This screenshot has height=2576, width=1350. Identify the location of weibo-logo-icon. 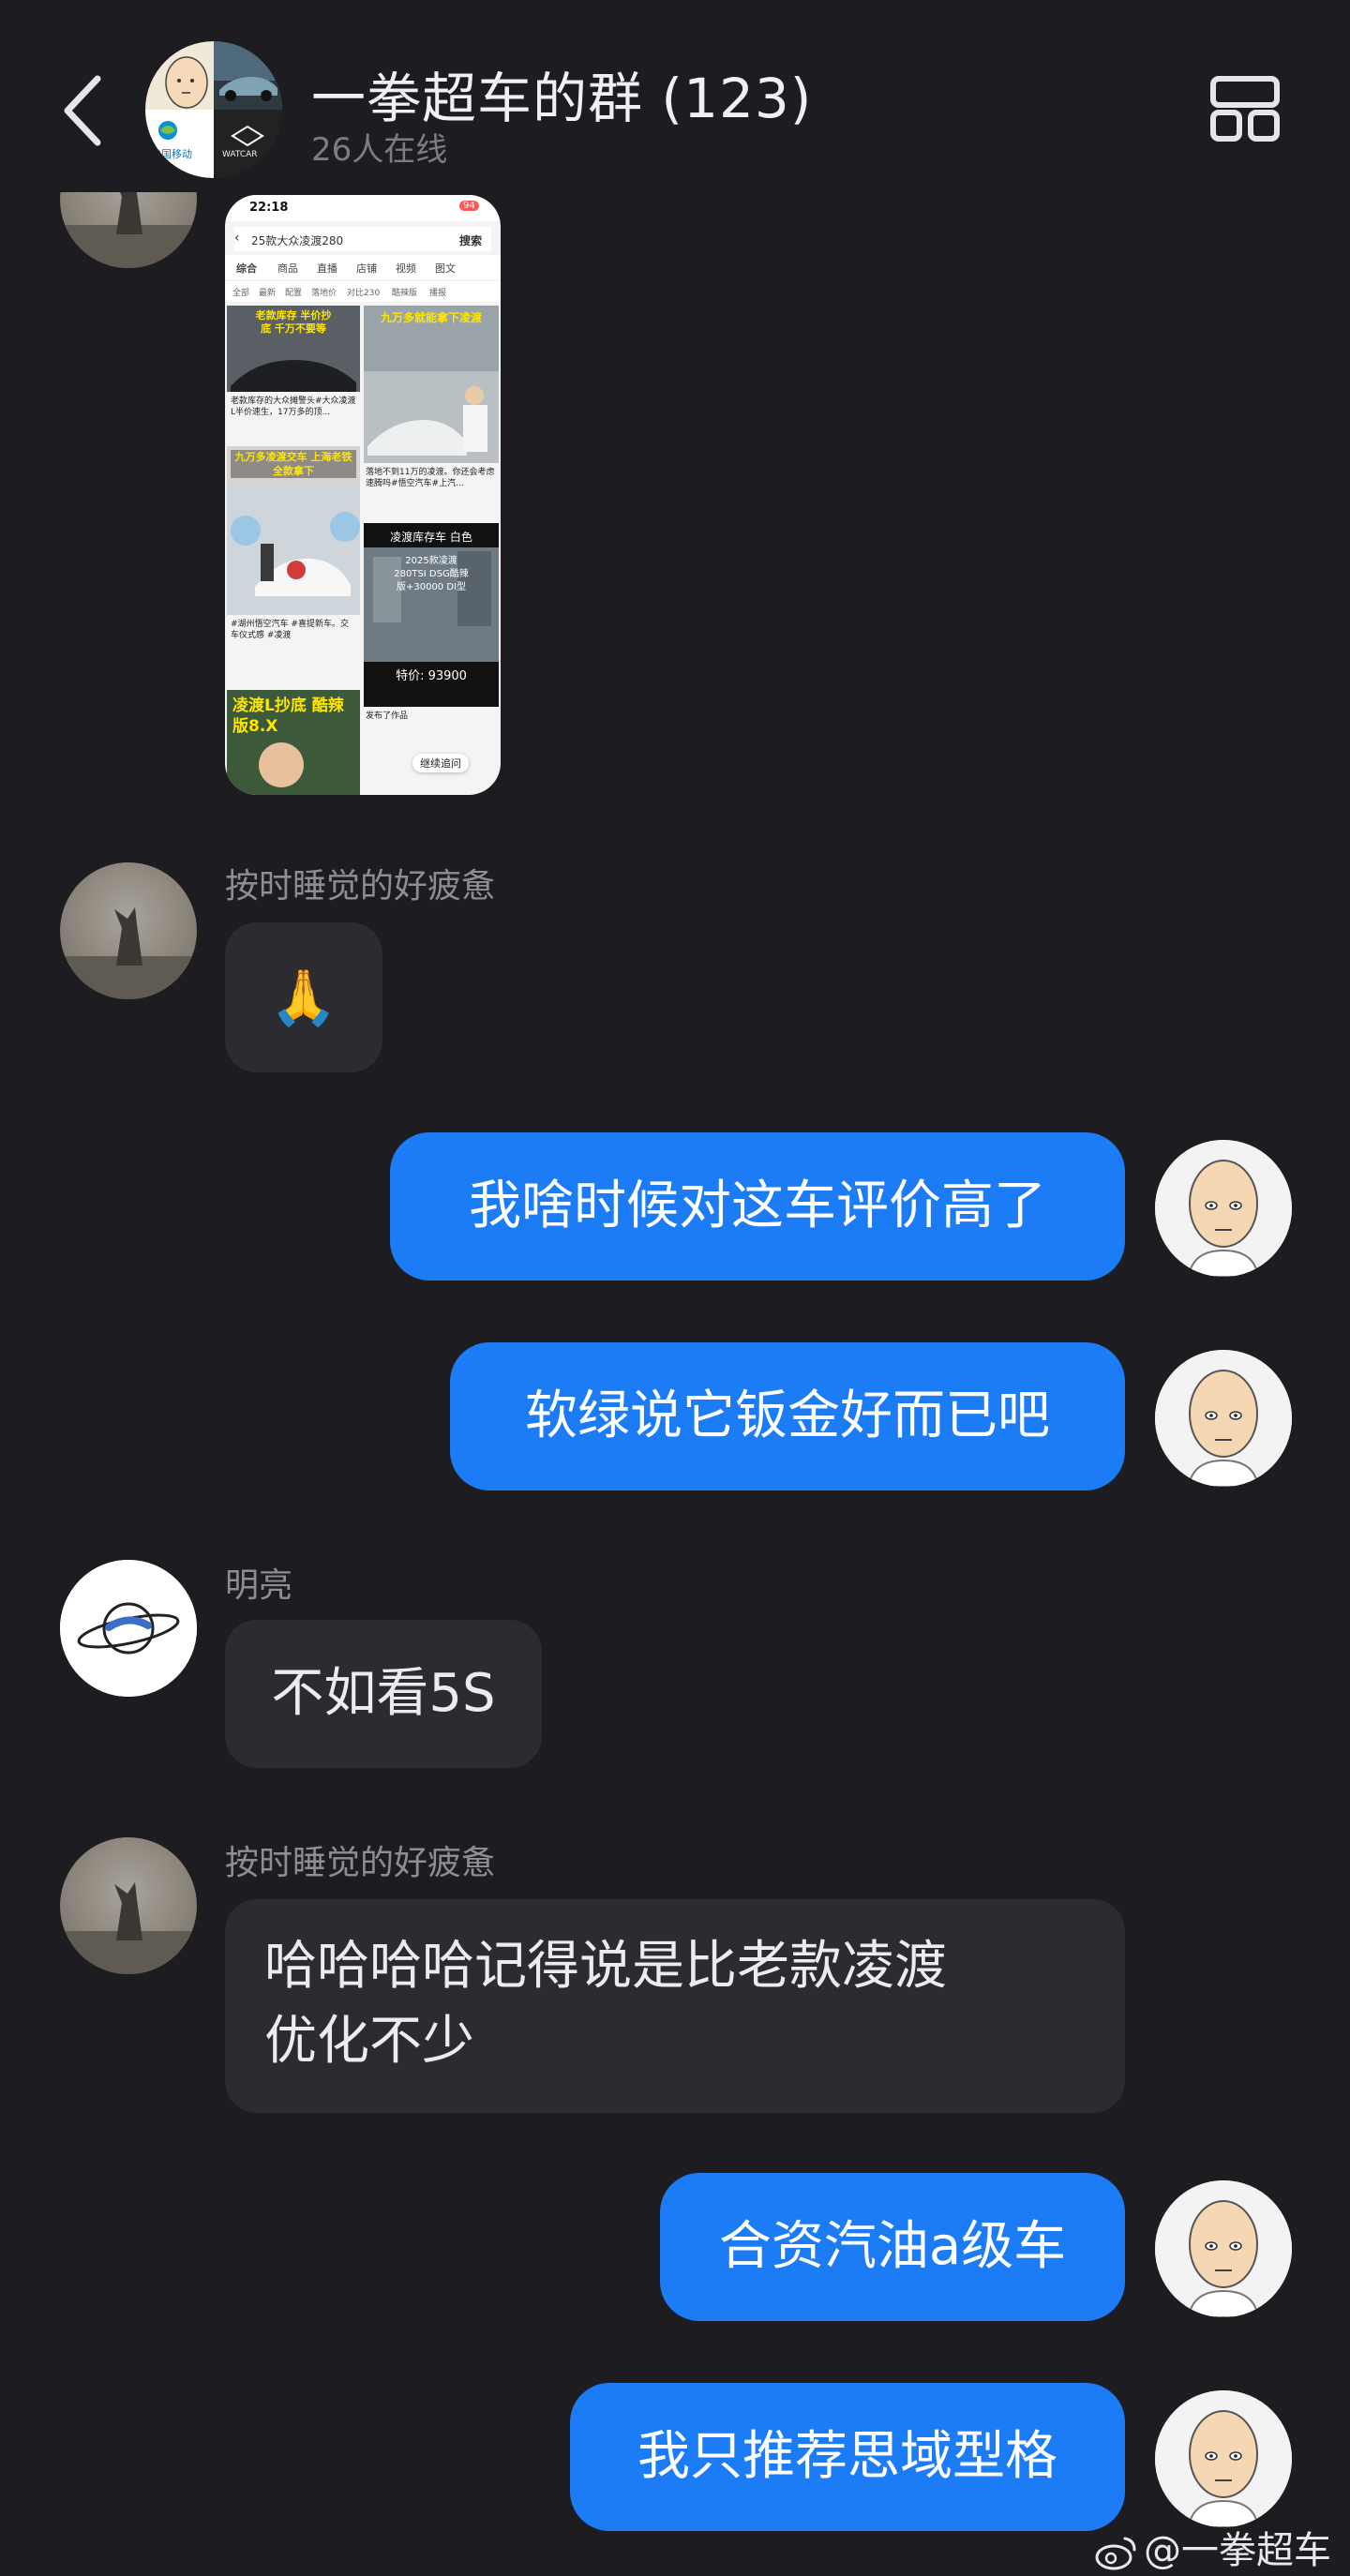
(1115, 2554).